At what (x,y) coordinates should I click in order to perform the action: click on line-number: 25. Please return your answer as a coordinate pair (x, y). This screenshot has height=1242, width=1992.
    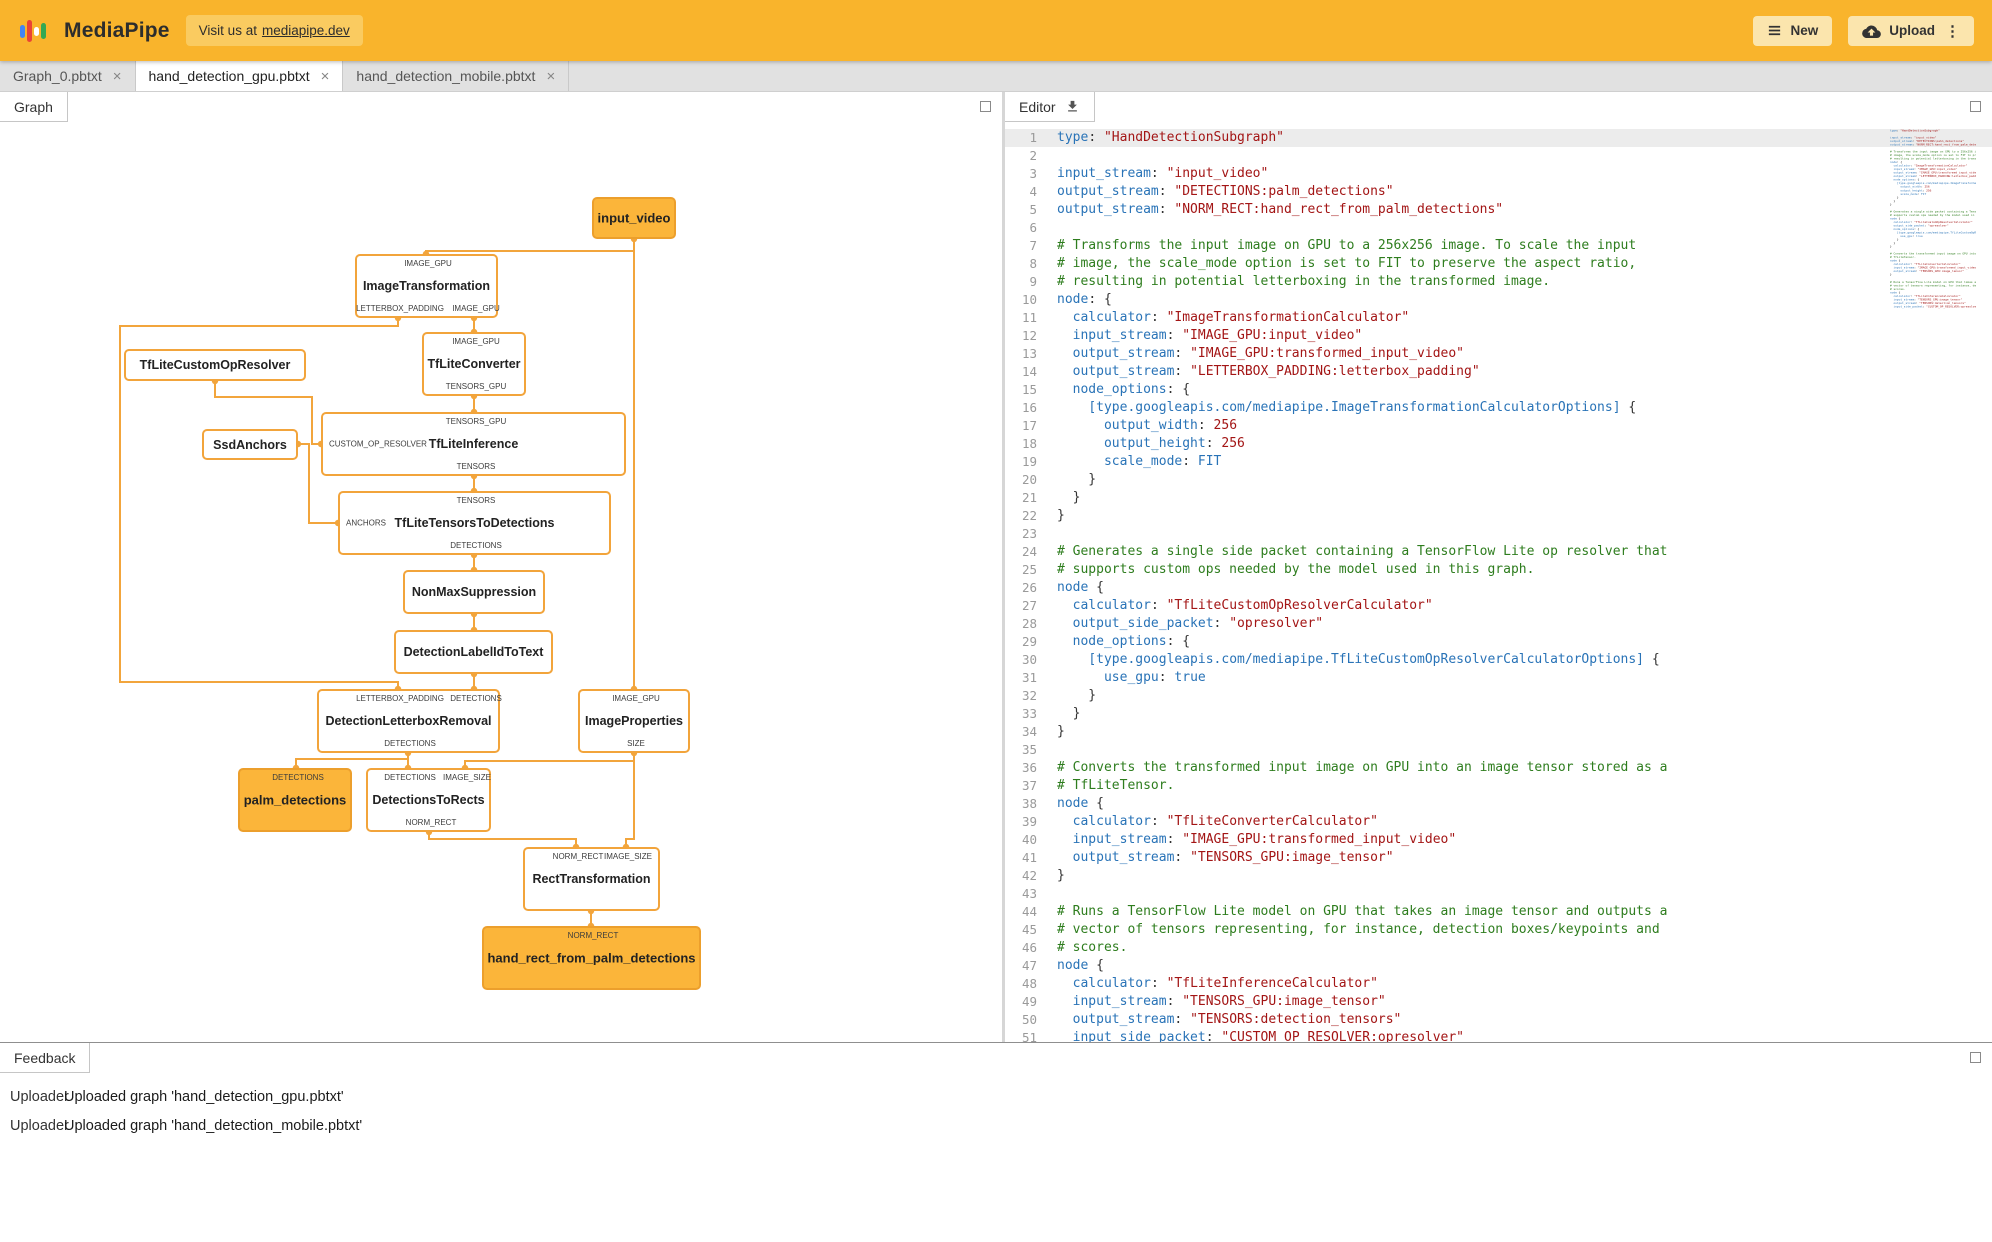
    Looking at the image, I should click on (1029, 569).